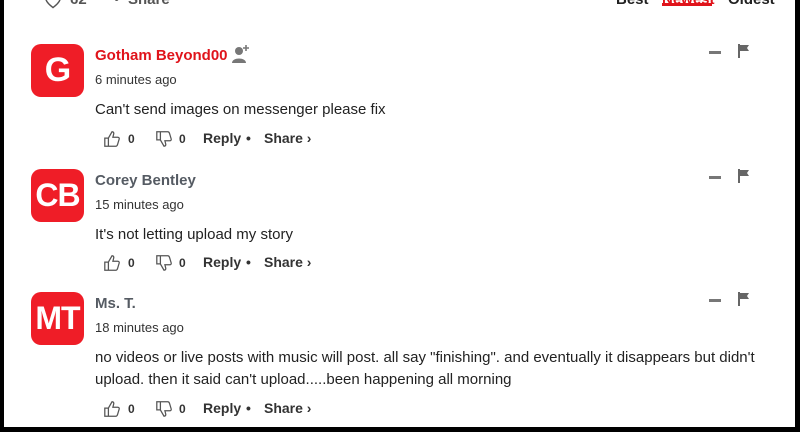  What do you see at coordinates (115, 303) in the screenshot?
I see `comment-author: Ms. T.` at bounding box center [115, 303].